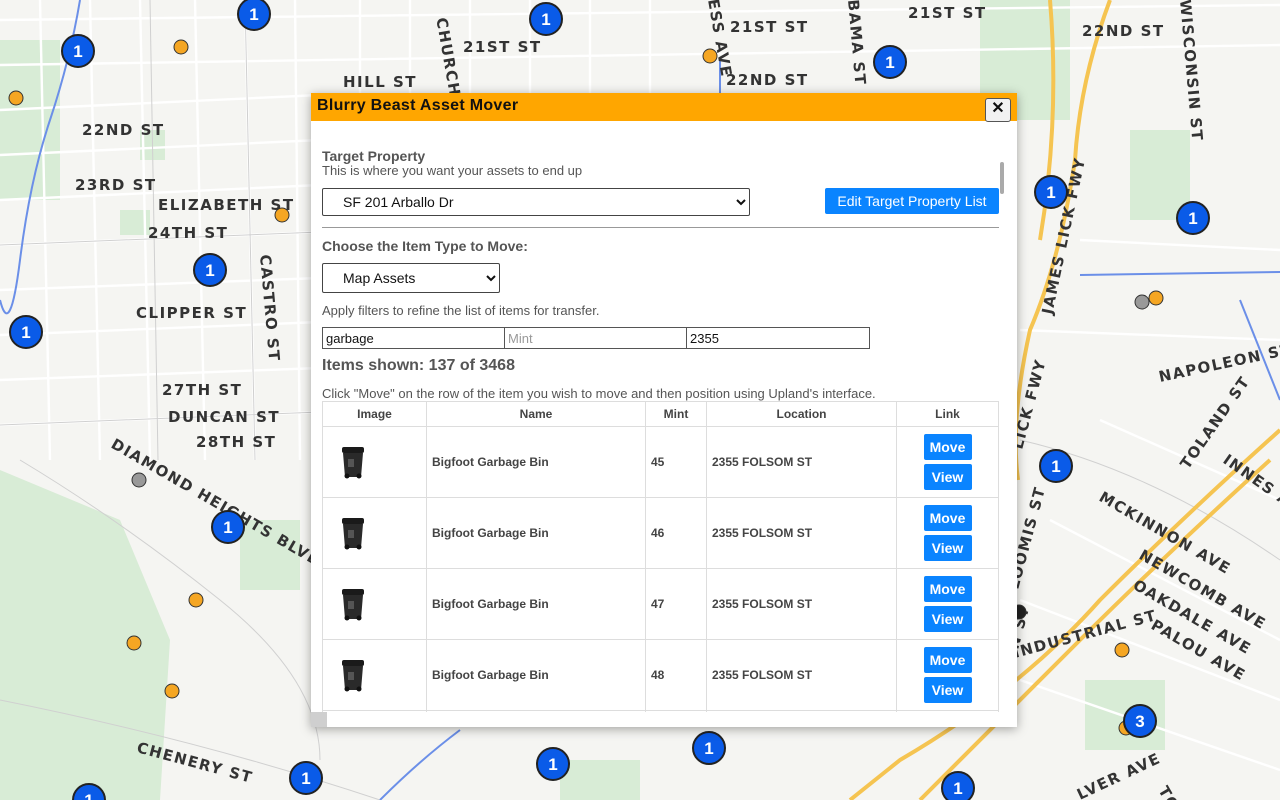 The width and height of the screenshot is (1280, 800). I want to click on table-header-row: Image Name Mint Location Link, so click(660, 414).